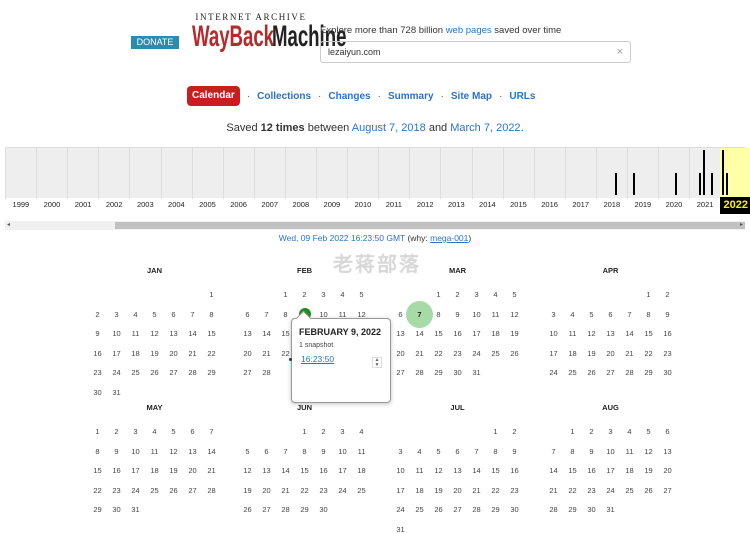 The width and height of the screenshot is (750, 534). Describe the element at coordinates (449, 238) in the screenshot. I see `why-link: mega-001` at that location.